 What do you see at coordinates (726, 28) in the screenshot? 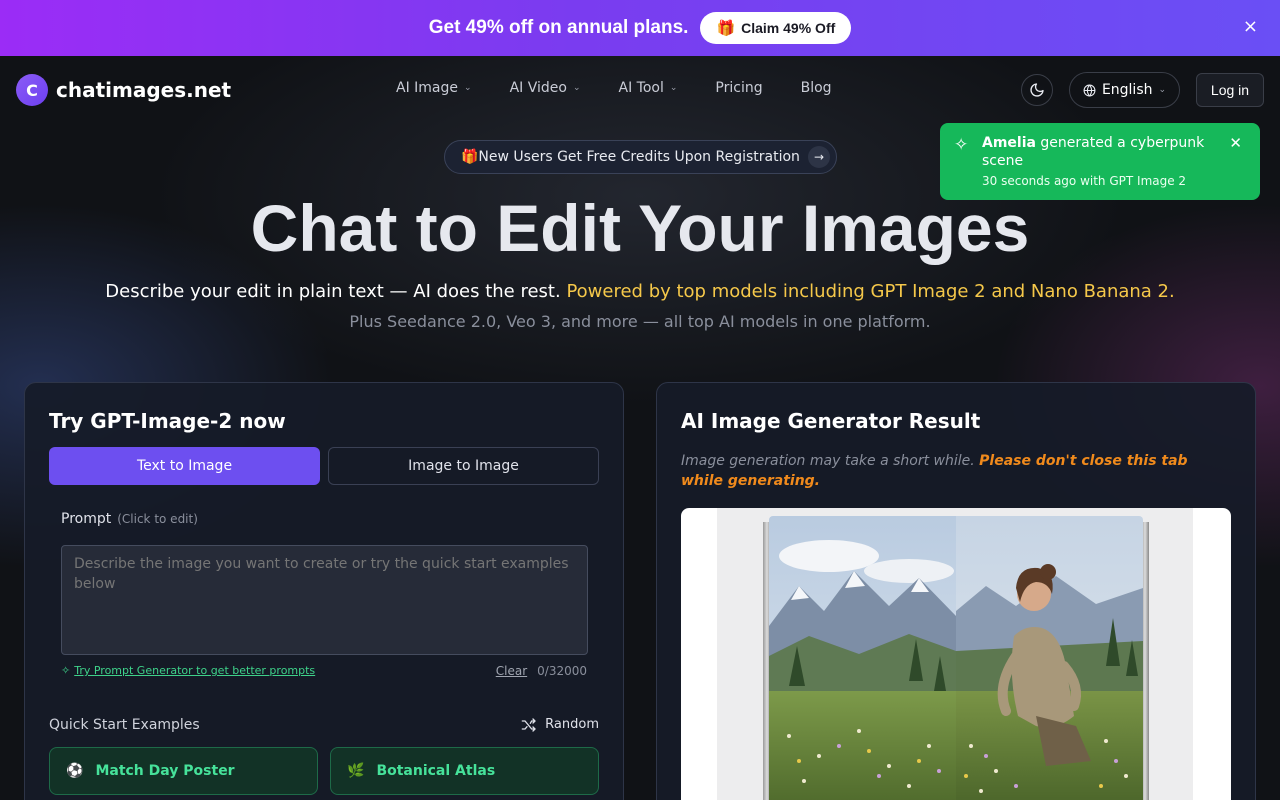
I see `gift-icon: 🎁` at bounding box center [726, 28].